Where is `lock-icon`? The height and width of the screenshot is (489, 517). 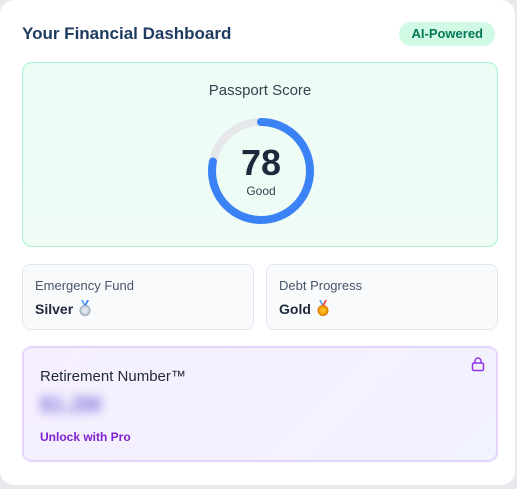
lock-icon is located at coordinates (478, 364).